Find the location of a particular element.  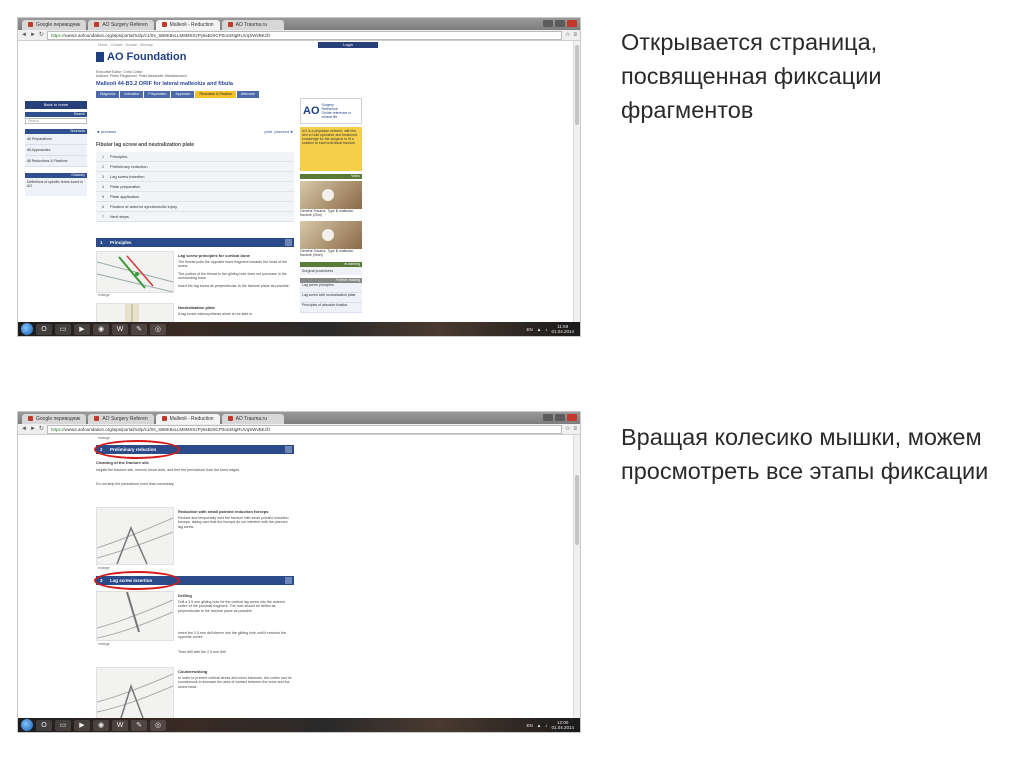

clock: 12:00 01.04.2014 is located at coordinates (562, 725).